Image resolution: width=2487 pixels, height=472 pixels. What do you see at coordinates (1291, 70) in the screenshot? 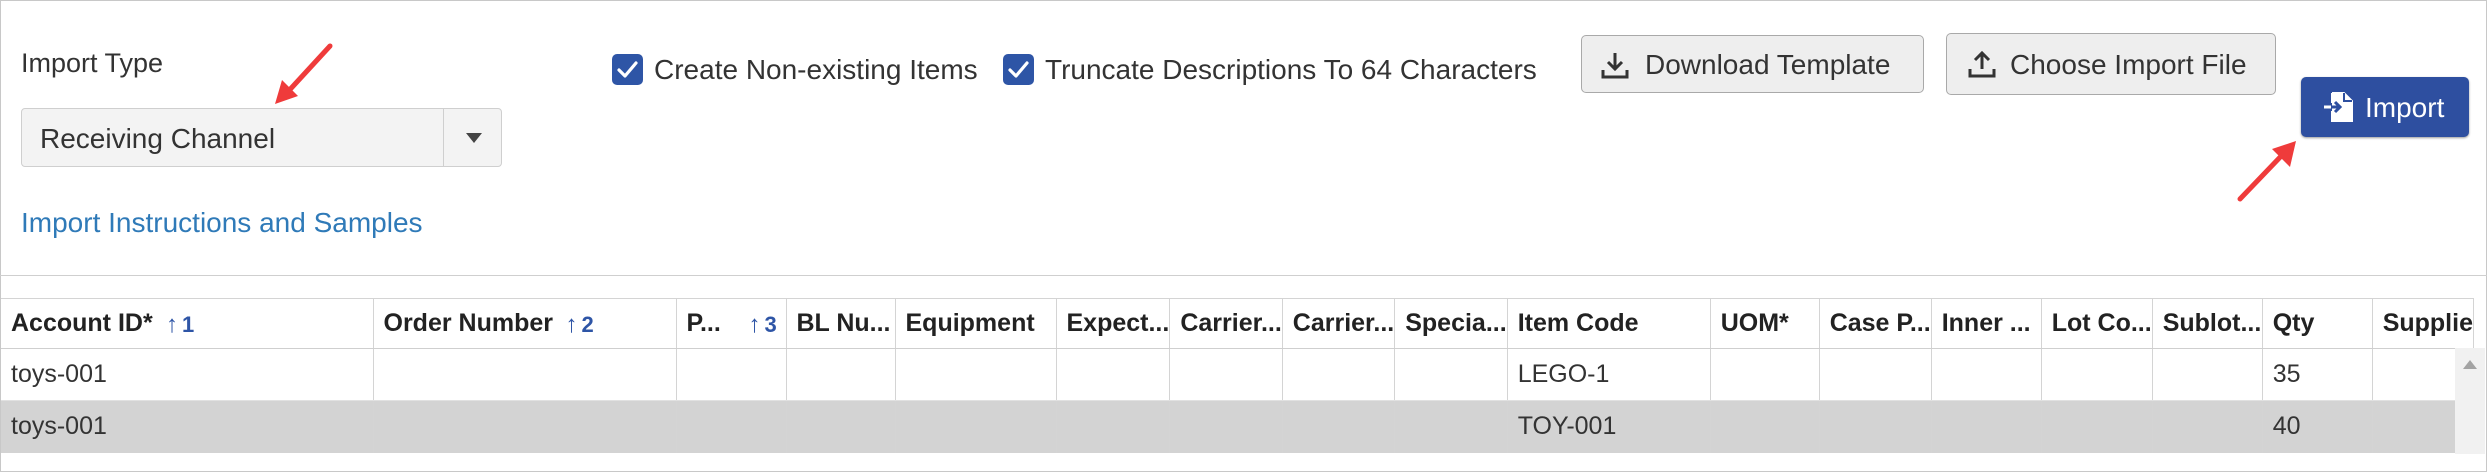
I see `truncate-descriptions-label: Truncate Descriptions To 64 Characters` at bounding box center [1291, 70].